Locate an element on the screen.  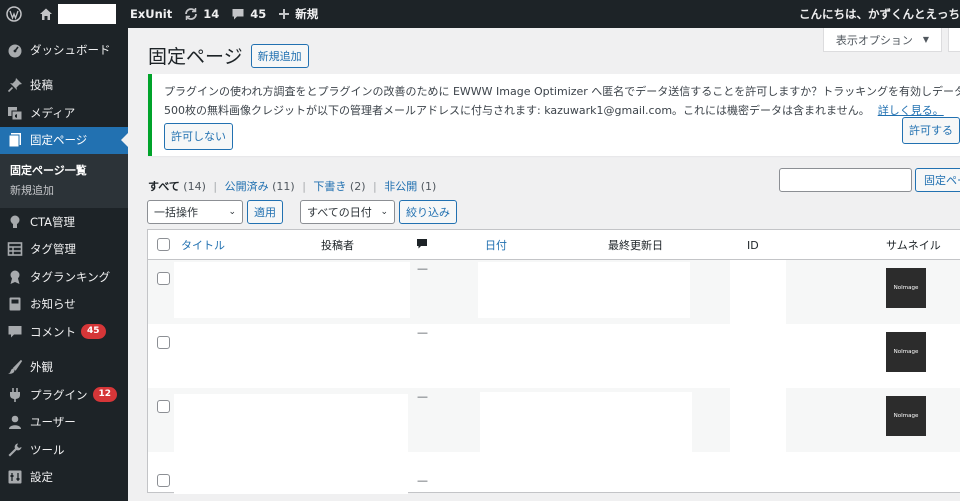
table-row: — is located at coordinates (554, 473).